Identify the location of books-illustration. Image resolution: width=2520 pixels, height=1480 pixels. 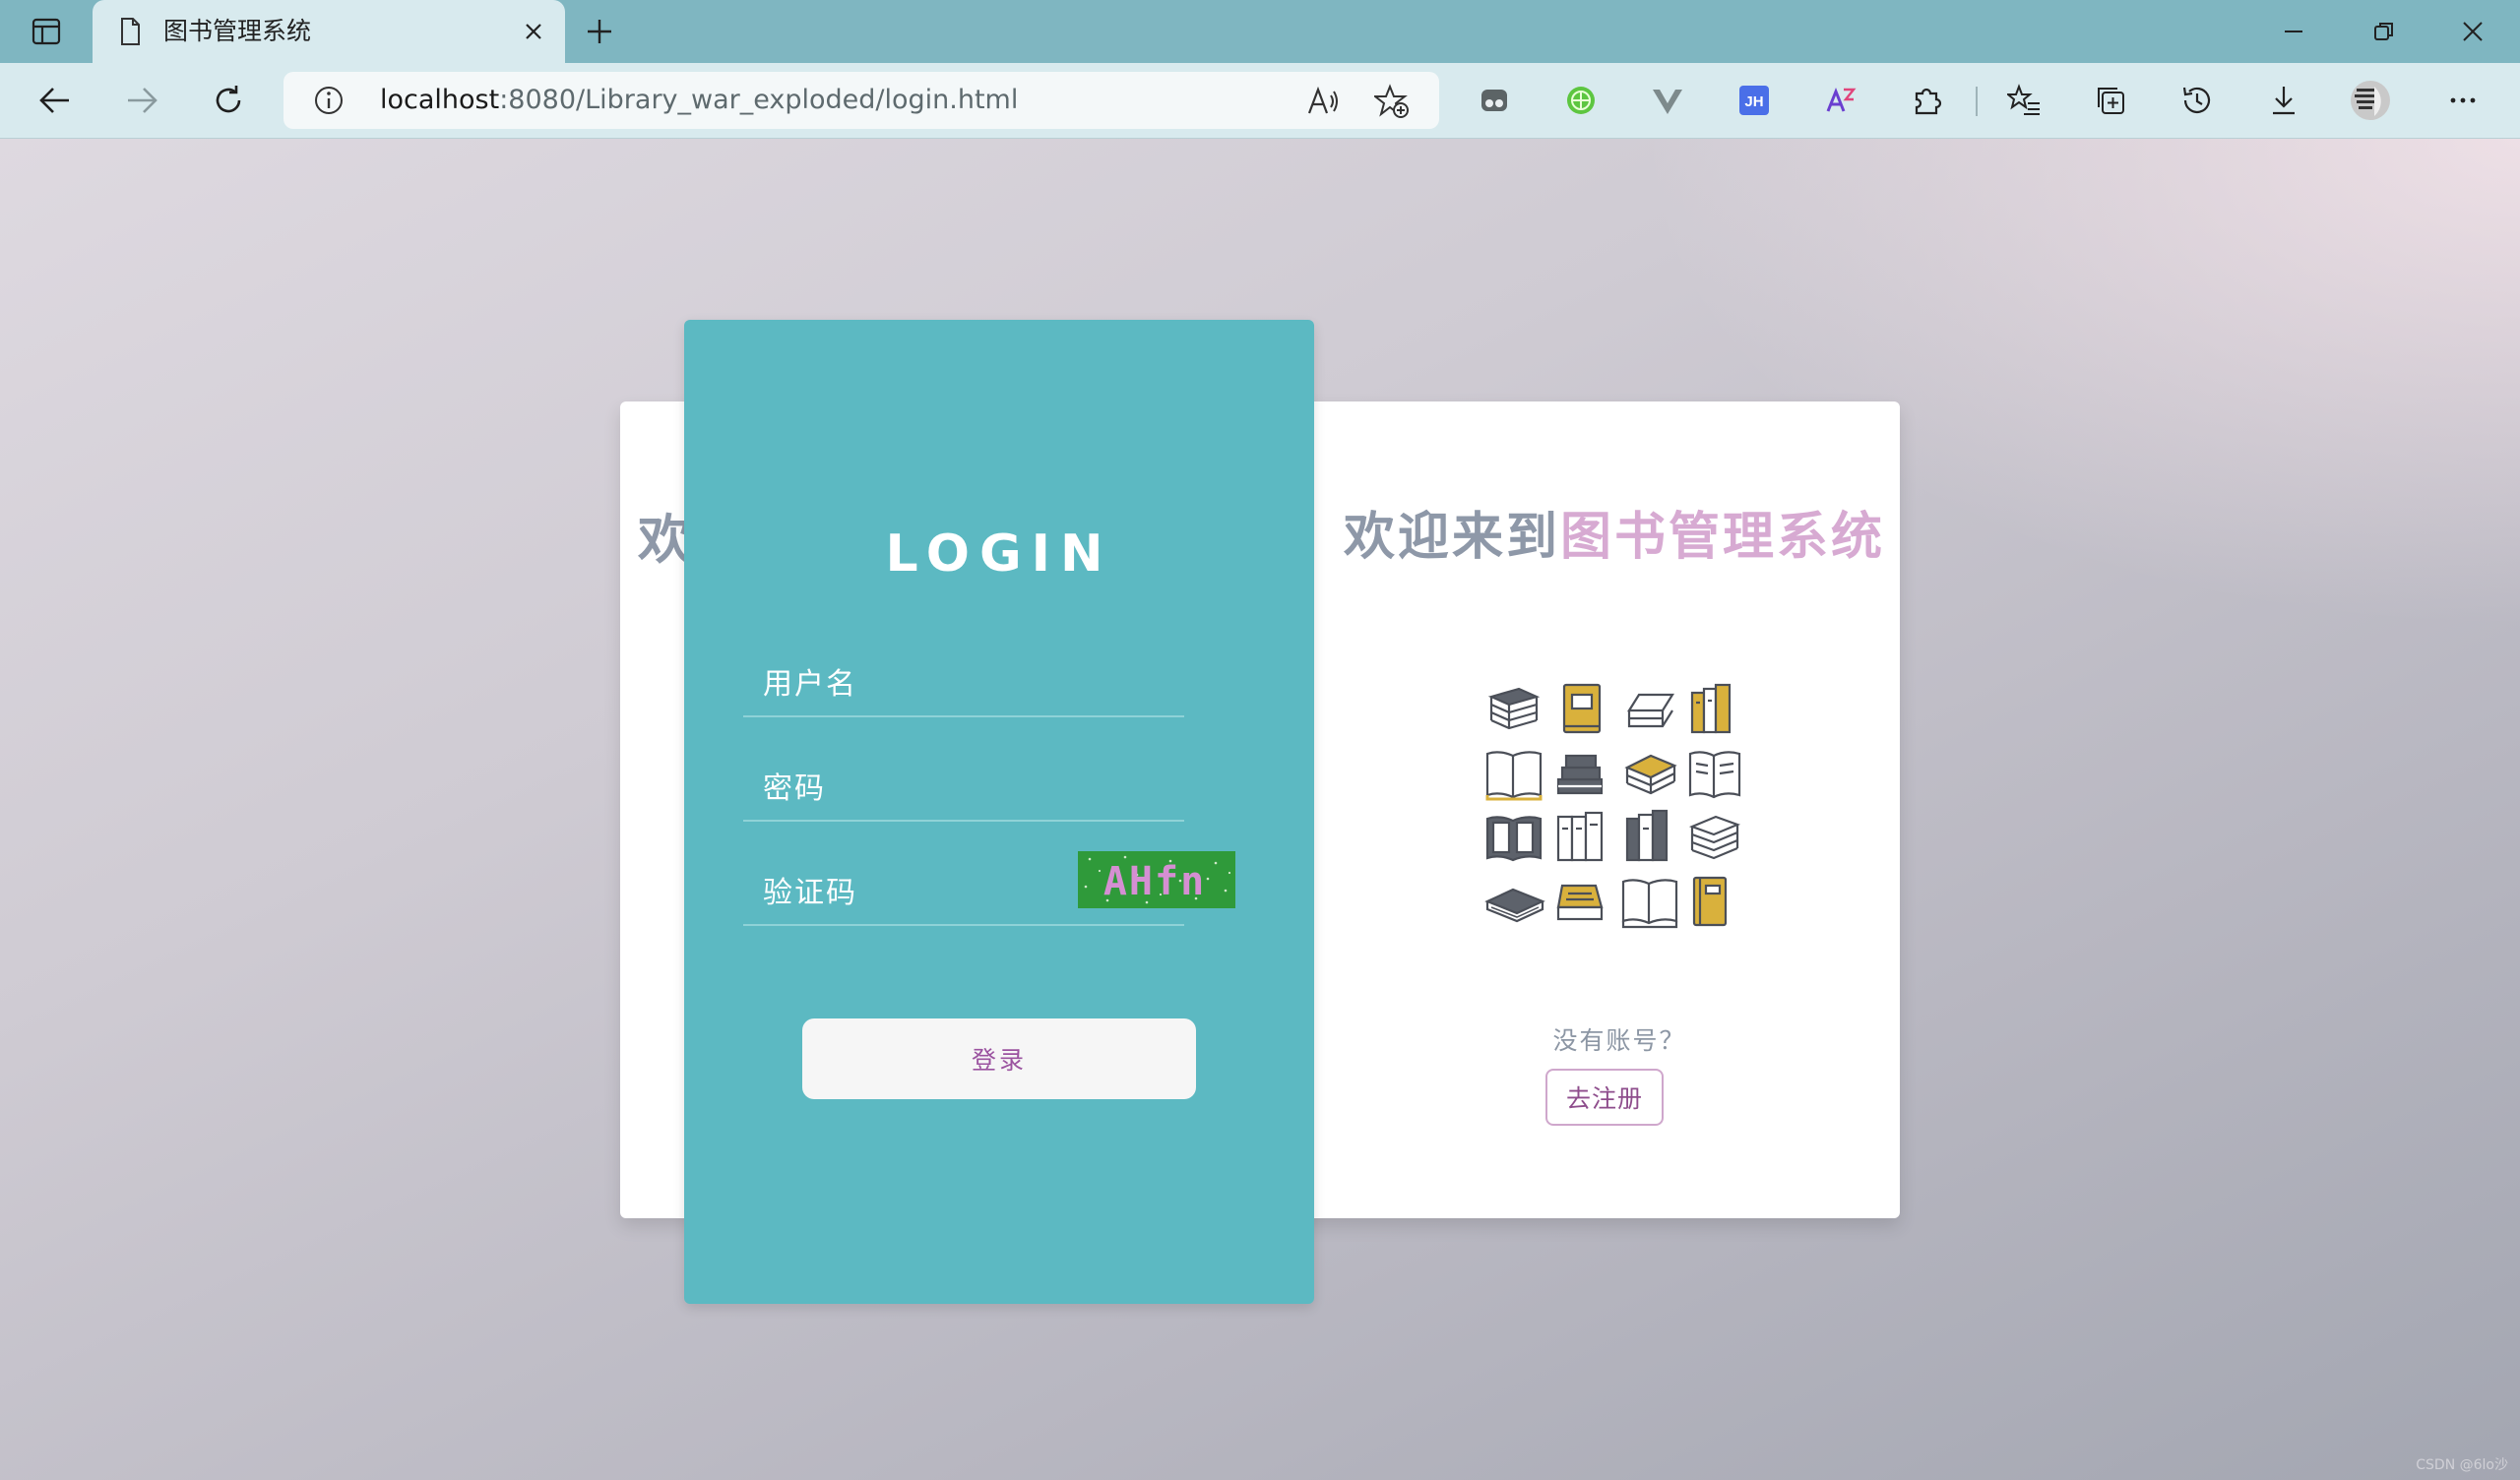
(1612, 806).